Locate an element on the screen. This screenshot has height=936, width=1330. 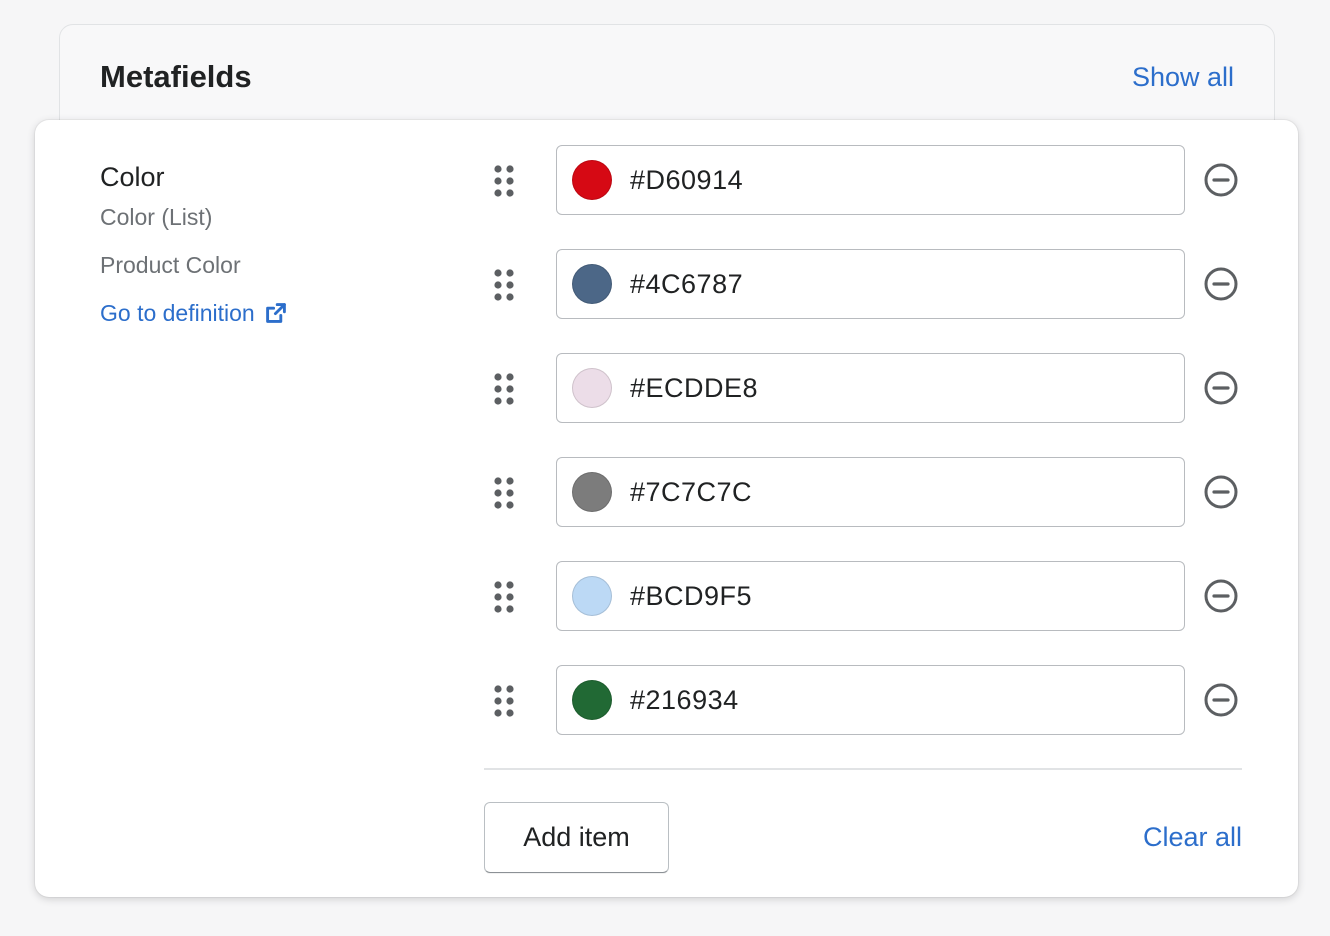
color-value-field: #216934 is located at coordinates (870, 700).